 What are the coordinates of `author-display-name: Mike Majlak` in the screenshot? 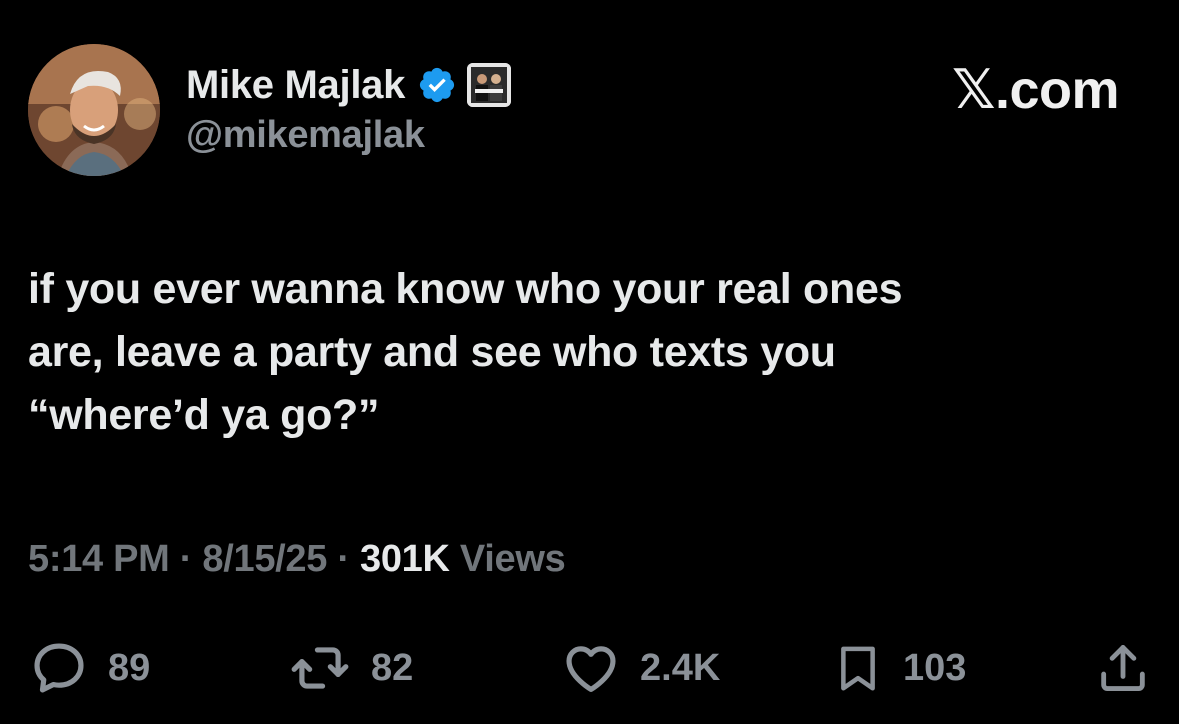 It's located at (295, 85).